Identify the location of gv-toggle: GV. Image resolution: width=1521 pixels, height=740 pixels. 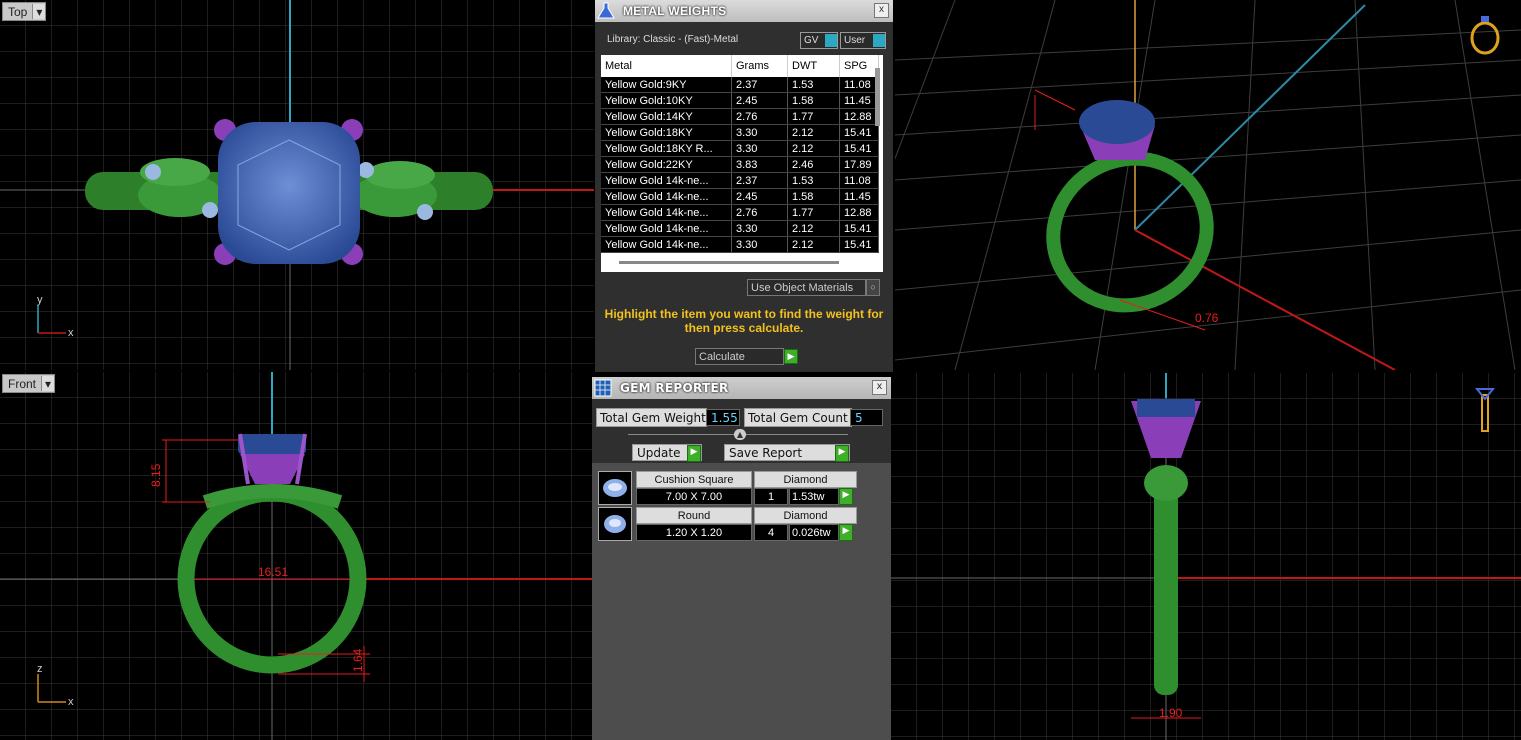
(819, 40).